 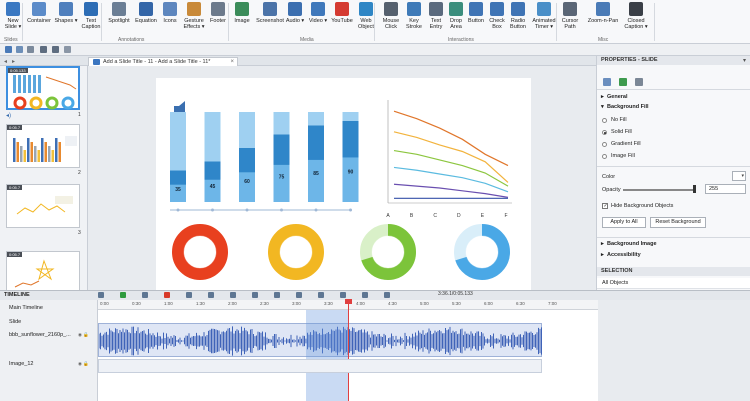 What do you see at coordinates (123, 295) in the screenshot?
I see `play-icon` at bounding box center [123, 295].